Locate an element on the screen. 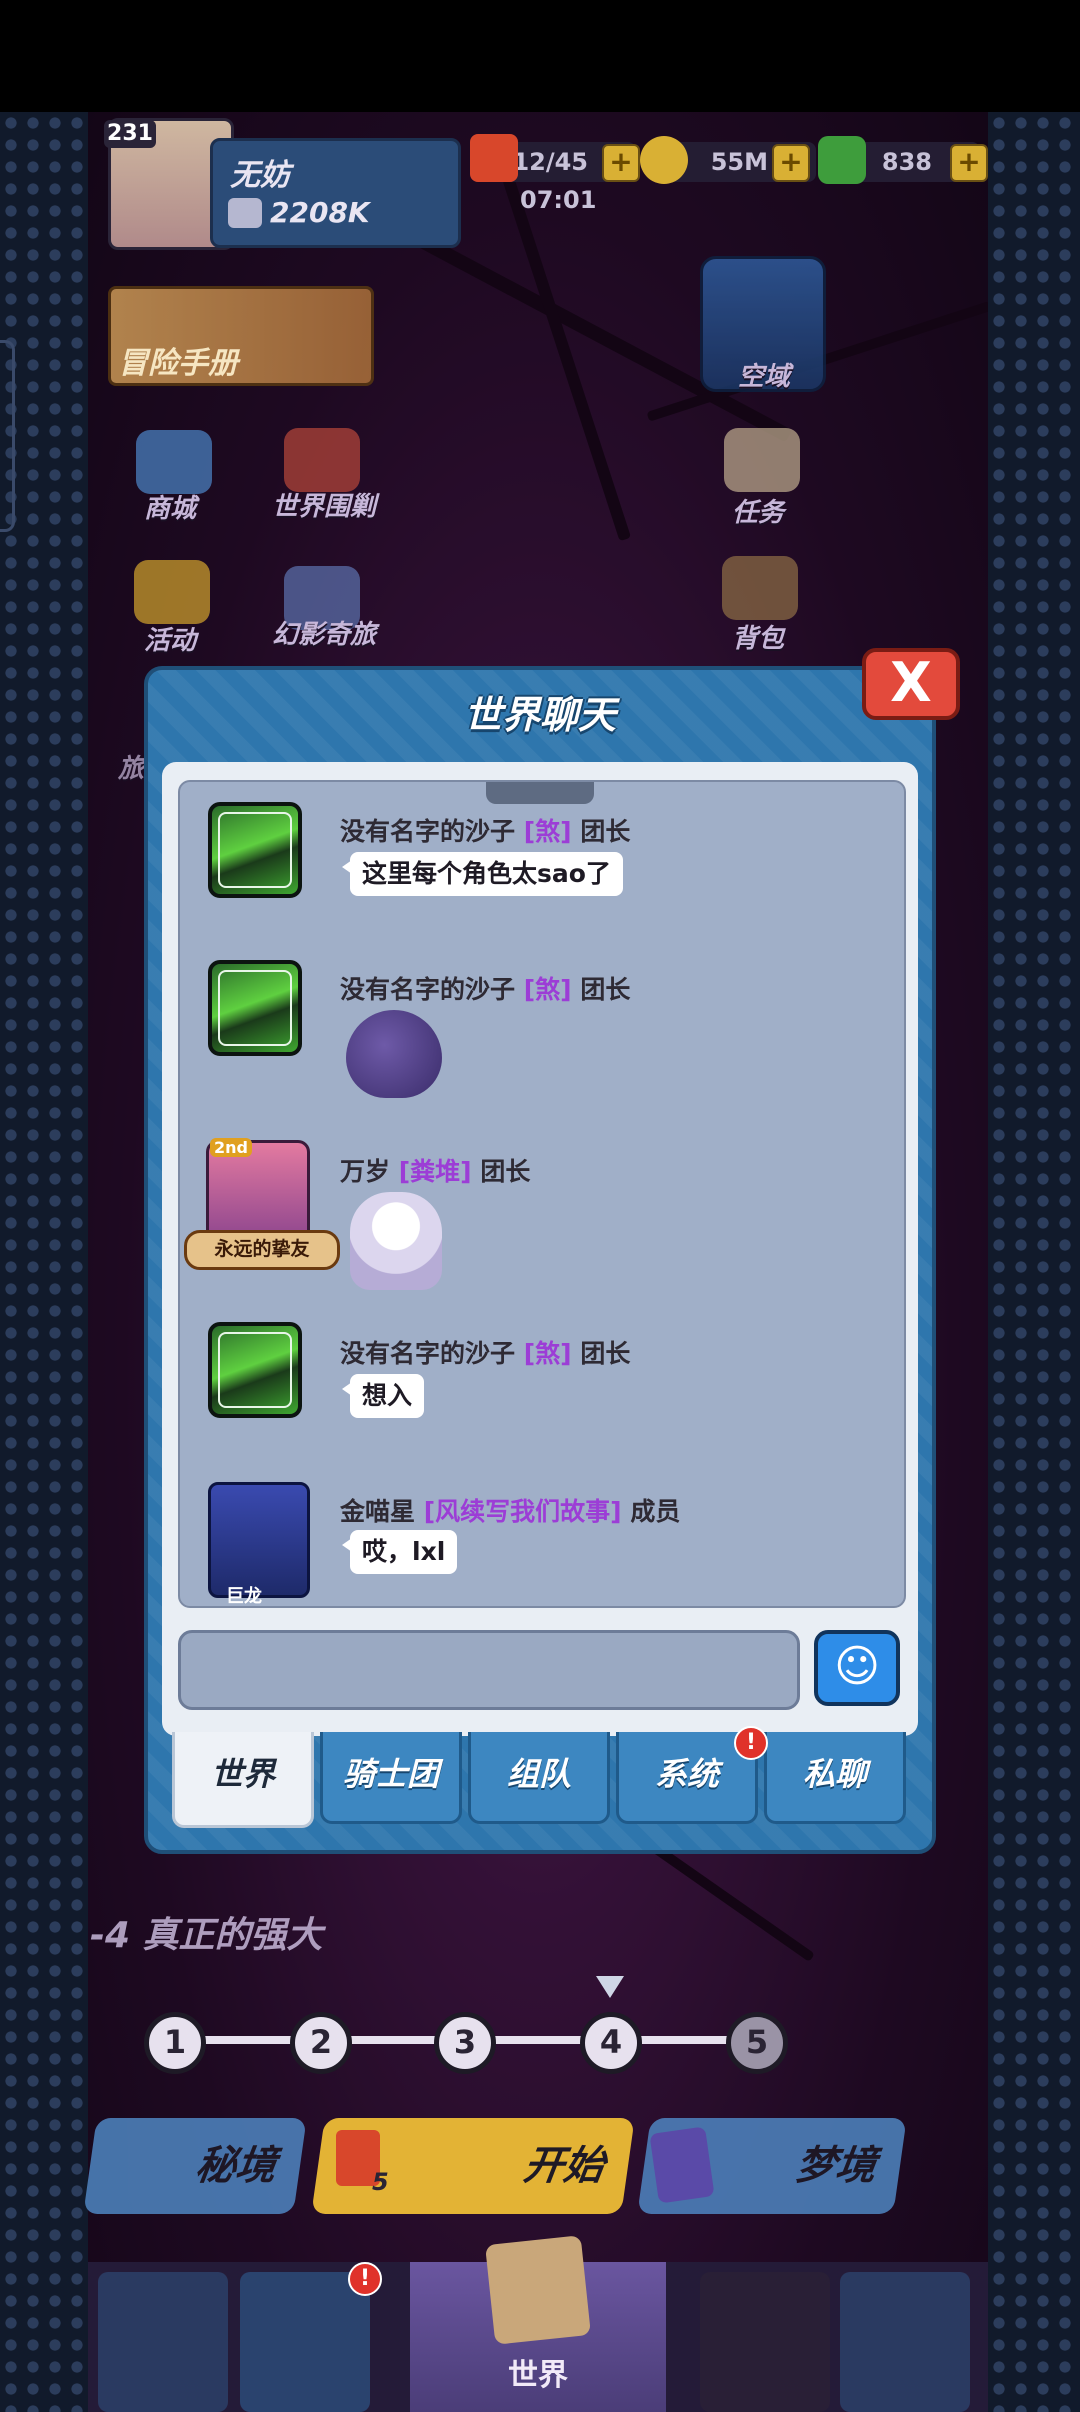 This screenshot has width=1080, height=2412. nav-hex-icon is located at coordinates (305, 2342).